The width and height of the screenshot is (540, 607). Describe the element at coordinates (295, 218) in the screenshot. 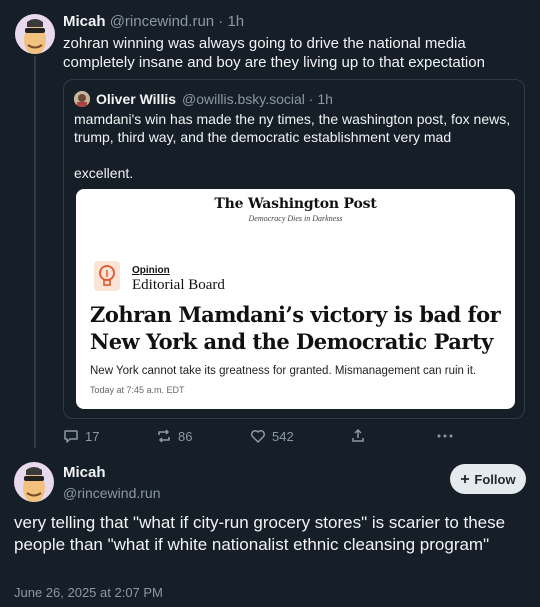

I see `masthead-tagline: Democracy Dies in Darkness` at that location.